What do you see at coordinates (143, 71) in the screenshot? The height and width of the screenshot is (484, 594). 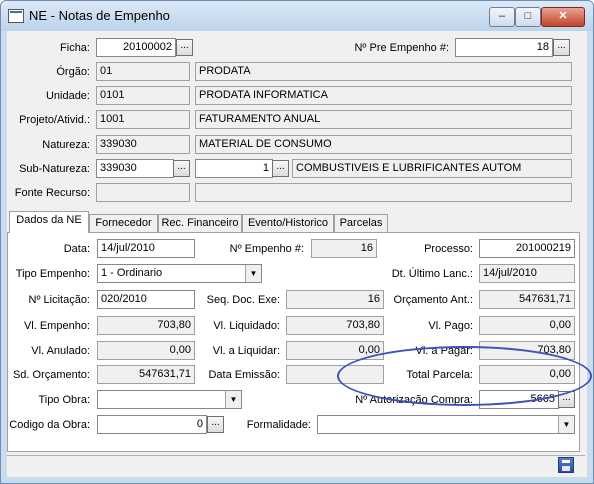 I see `orgao-code-field: 01` at bounding box center [143, 71].